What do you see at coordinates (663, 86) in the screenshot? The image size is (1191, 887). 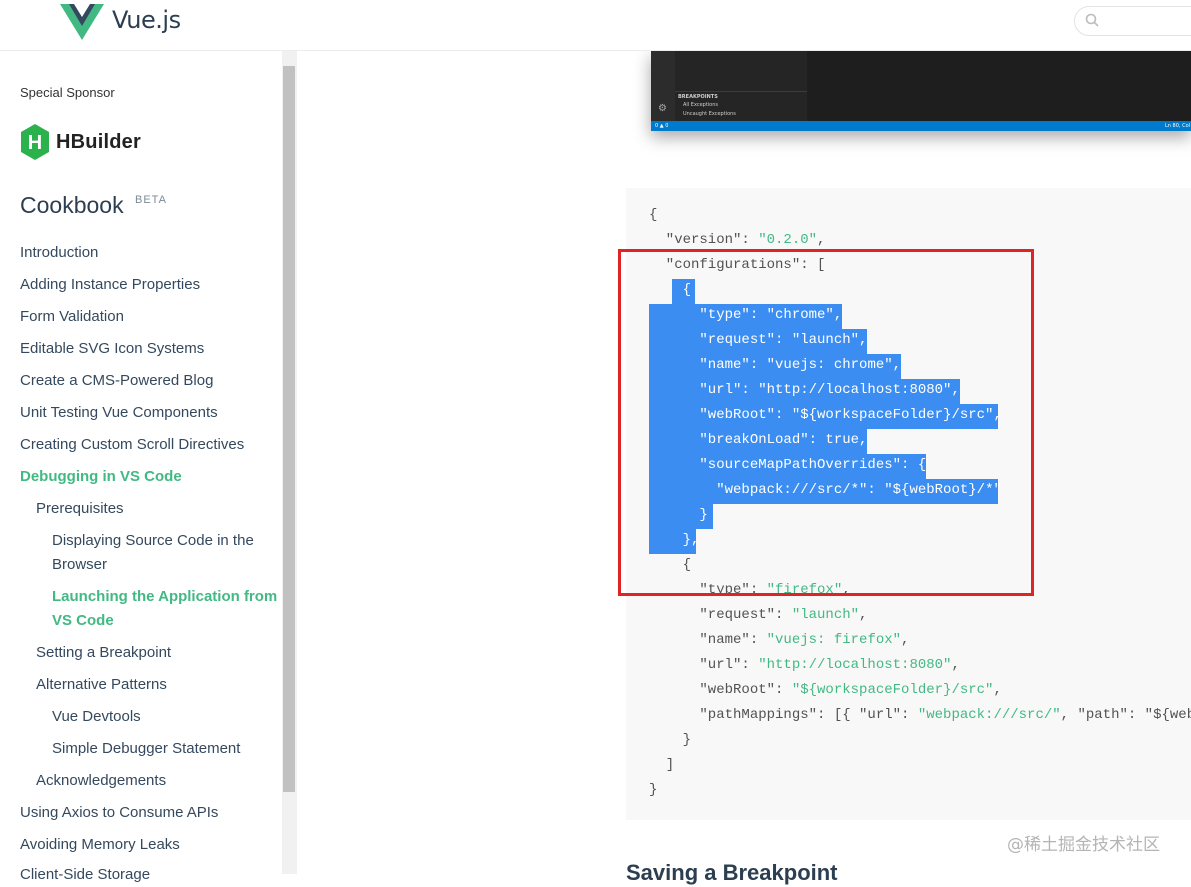 I see `vscode-activity-bar: ⚙` at bounding box center [663, 86].